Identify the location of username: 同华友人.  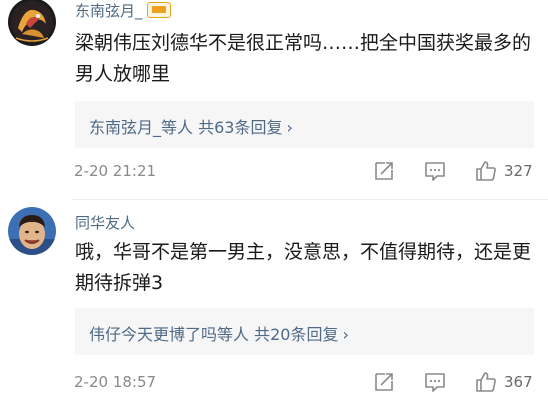
(105, 222).